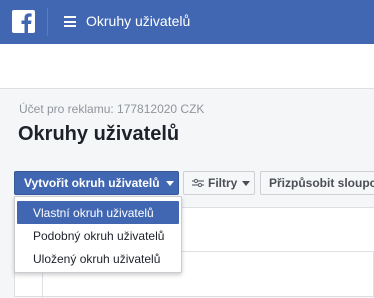  What do you see at coordinates (138, 21) in the screenshot?
I see `topbar-title: Okruhy uživatelů` at bounding box center [138, 21].